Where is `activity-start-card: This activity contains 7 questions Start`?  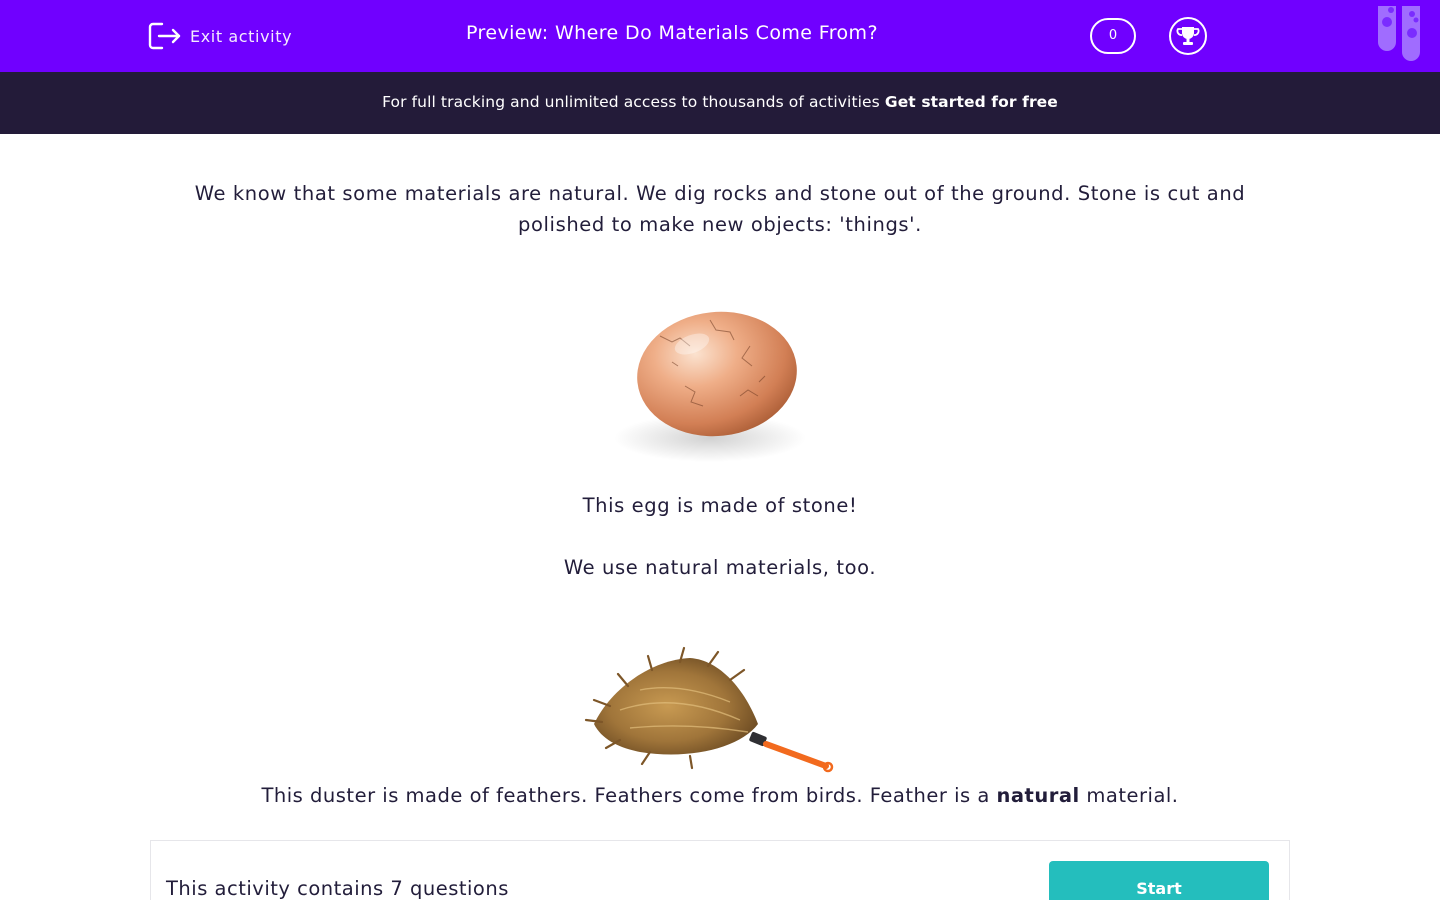 activity-start-card: This activity contains 7 questions Start is located at coordinates (720, 870).